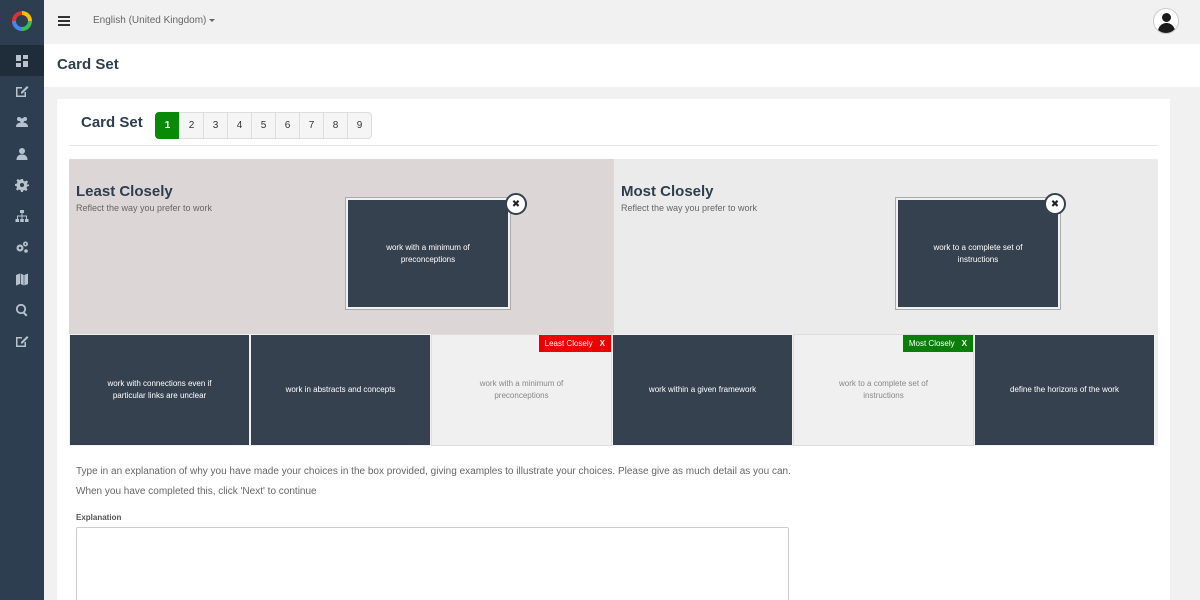  I want to click on page-header: Card Set, so click(622, 65).